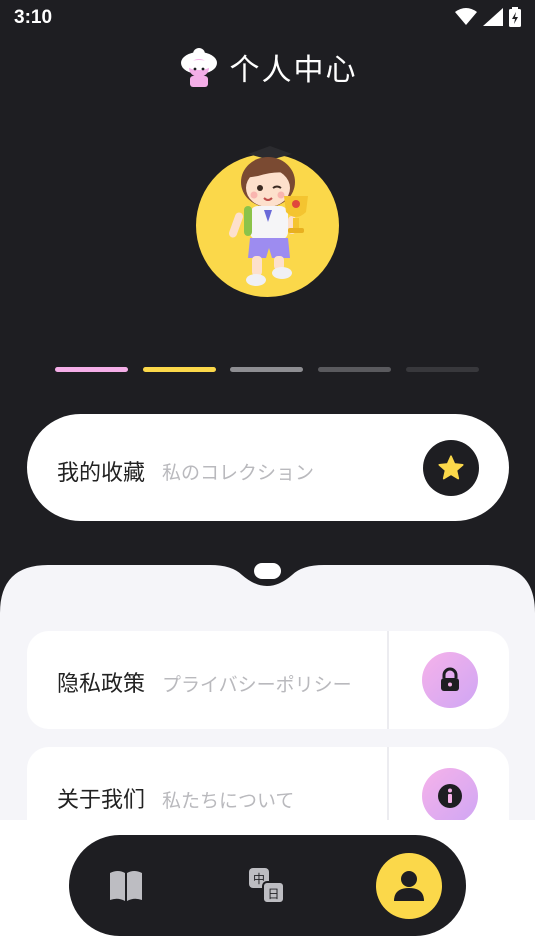  What do you see at coordinates (515, 17) in the screenshot?
I see `battery-charging-icon` at bounding box center [515, 17].